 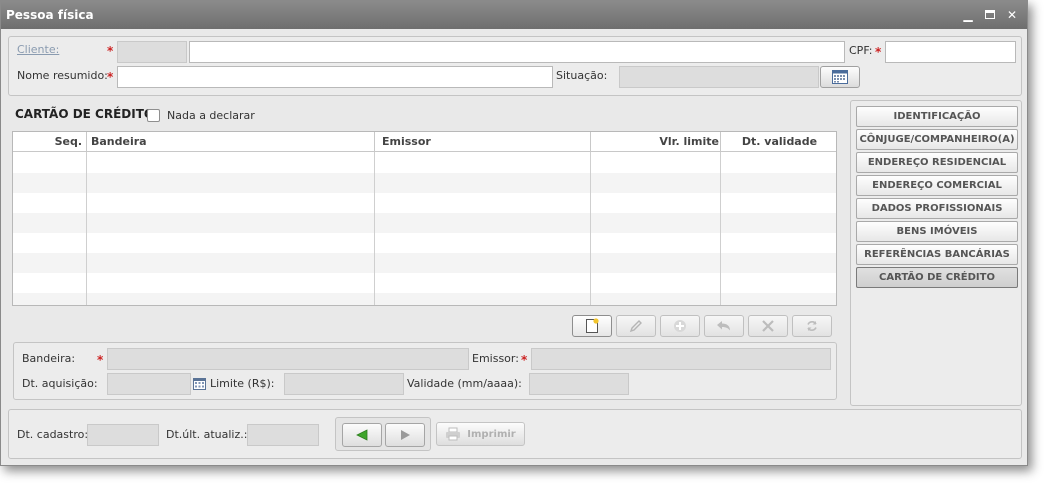 I want to click on delete-icon, so click(x=768, y=326).